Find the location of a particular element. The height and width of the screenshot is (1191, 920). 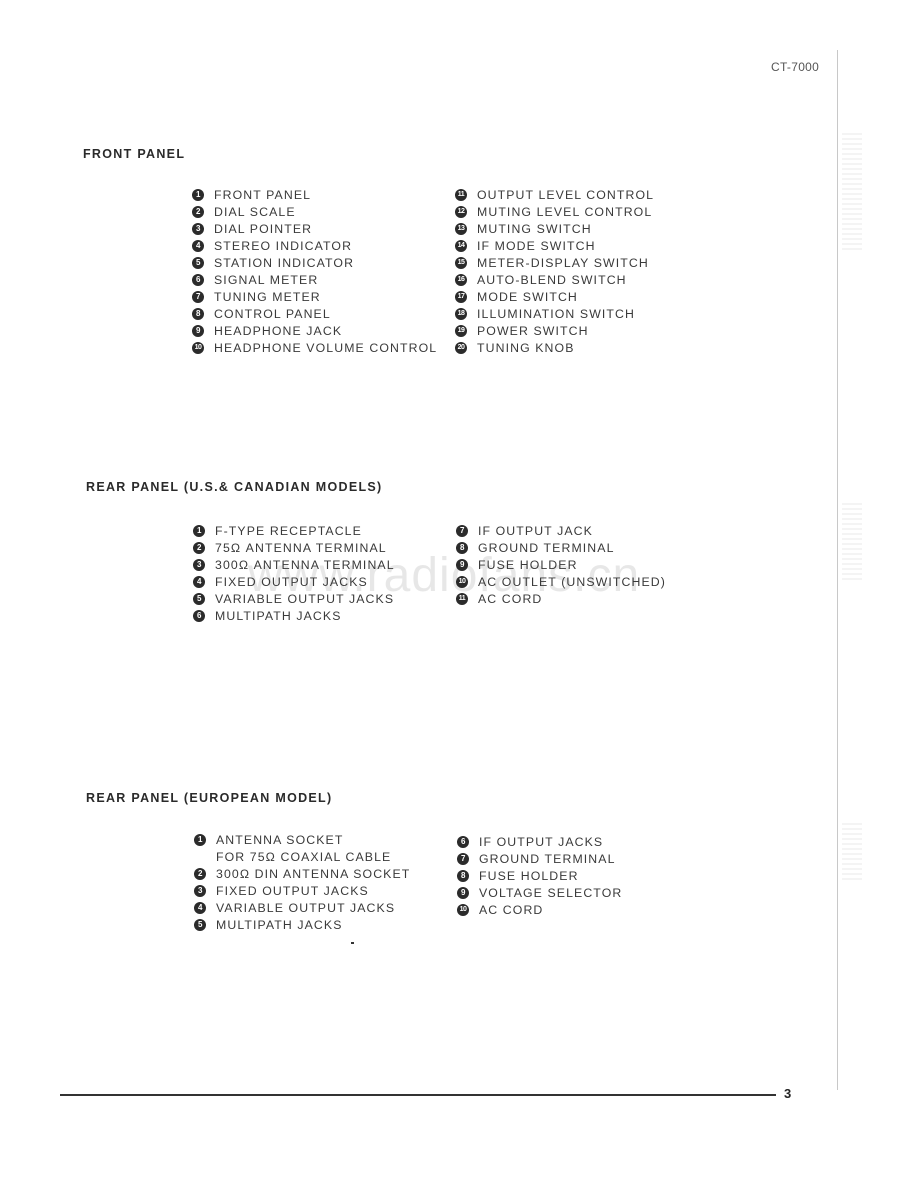

item-label: POWER SWITCH is located at coordinates (533, 330).